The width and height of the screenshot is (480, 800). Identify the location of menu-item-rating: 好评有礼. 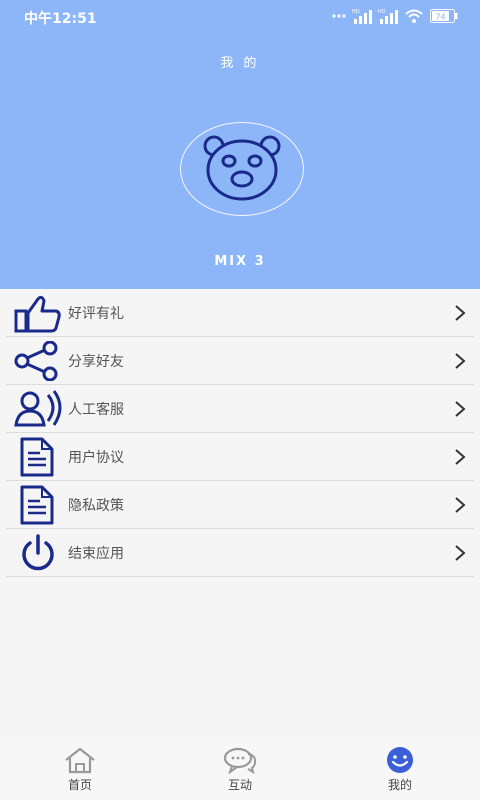
(240, 313).